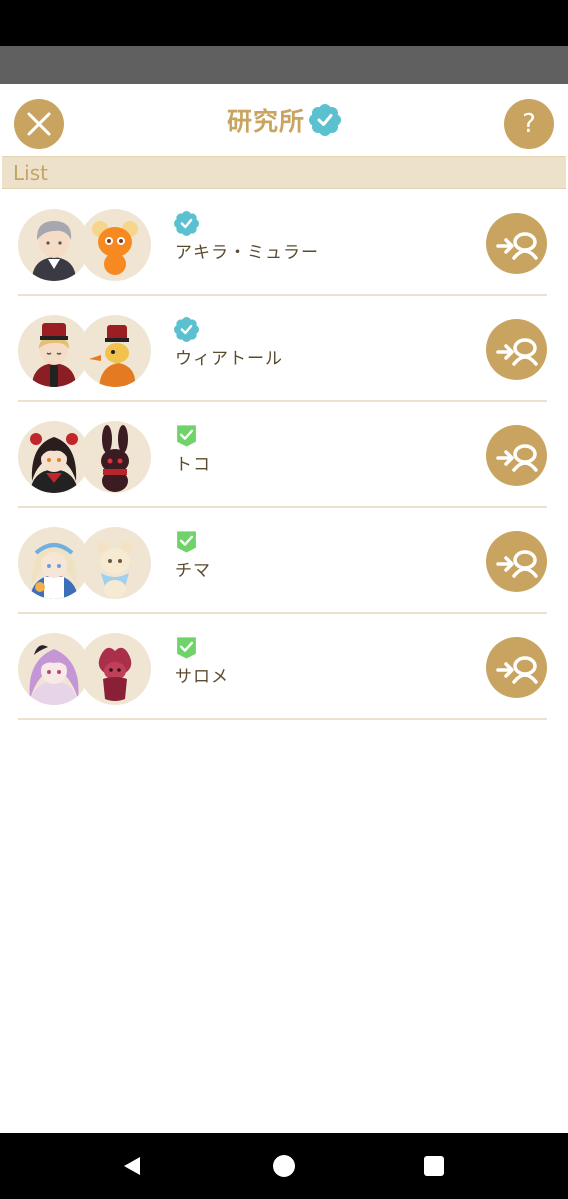 Image resolution: width=568 pixels, height=1199 pixels. I want to click on header: 研究所 ?, so click(284, 120).